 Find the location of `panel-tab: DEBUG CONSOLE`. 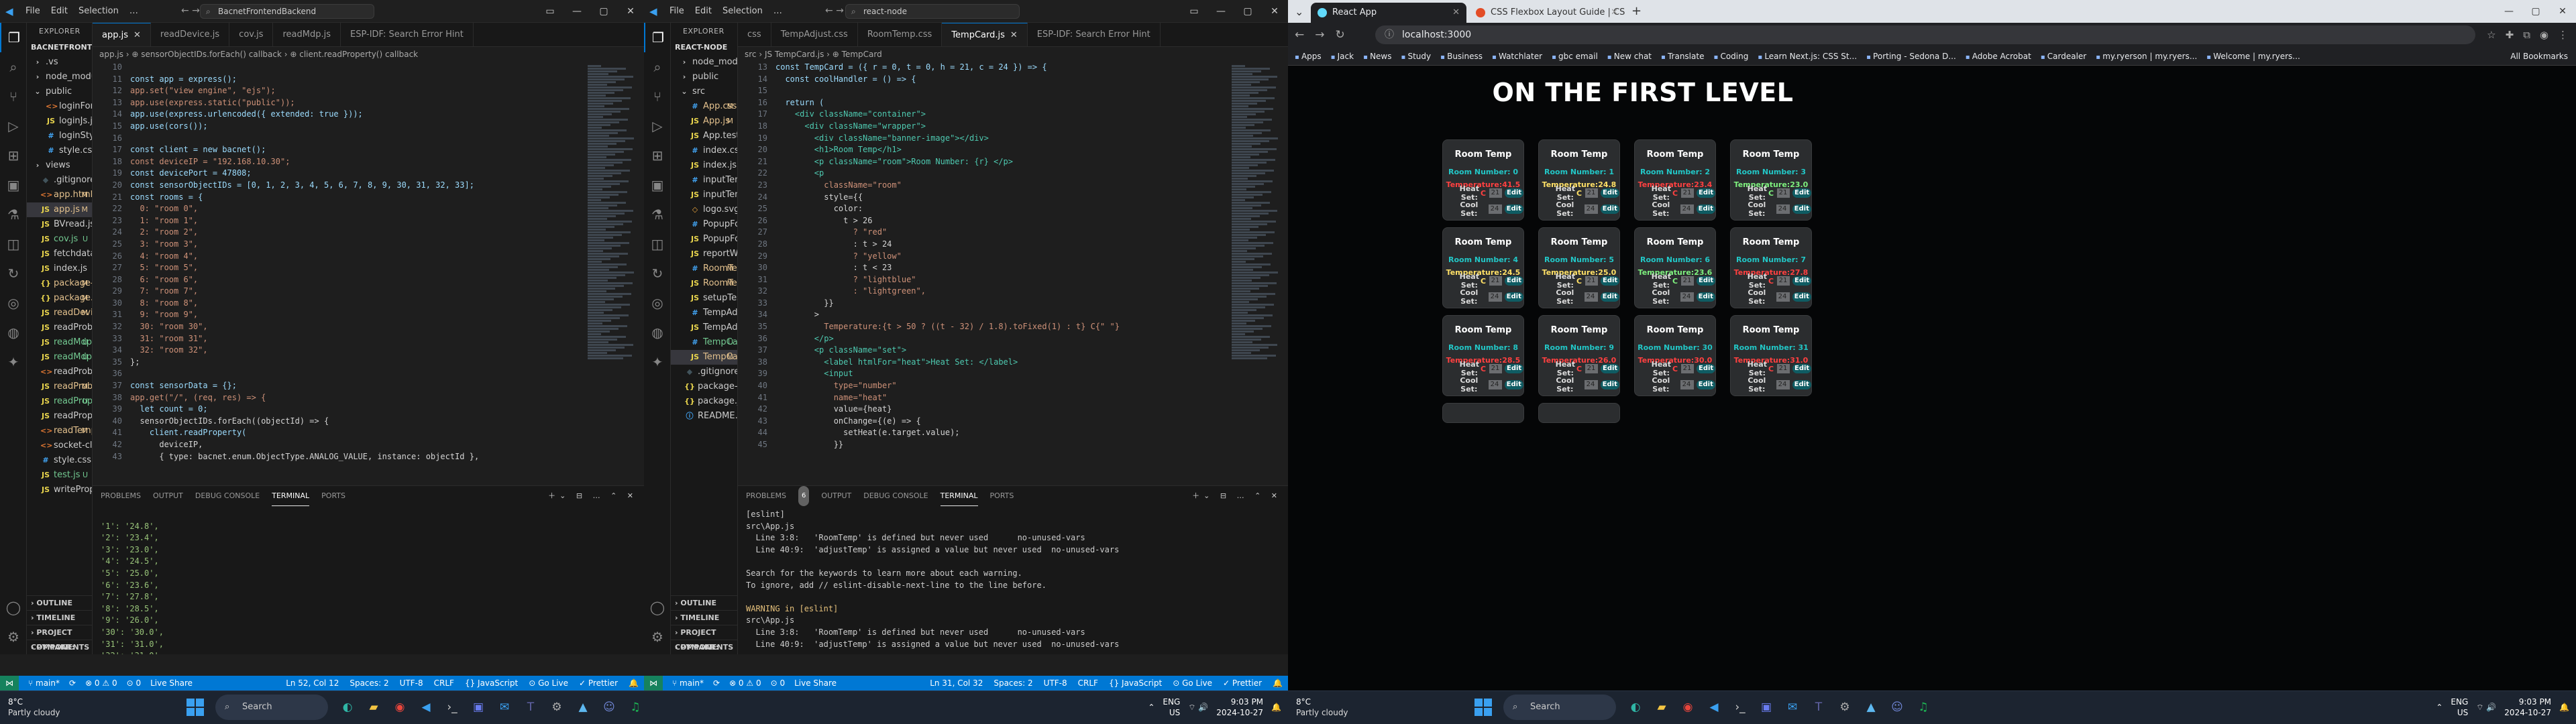

panel-tab: DEBUG CONSOLE is located at coordinates (895, 496).